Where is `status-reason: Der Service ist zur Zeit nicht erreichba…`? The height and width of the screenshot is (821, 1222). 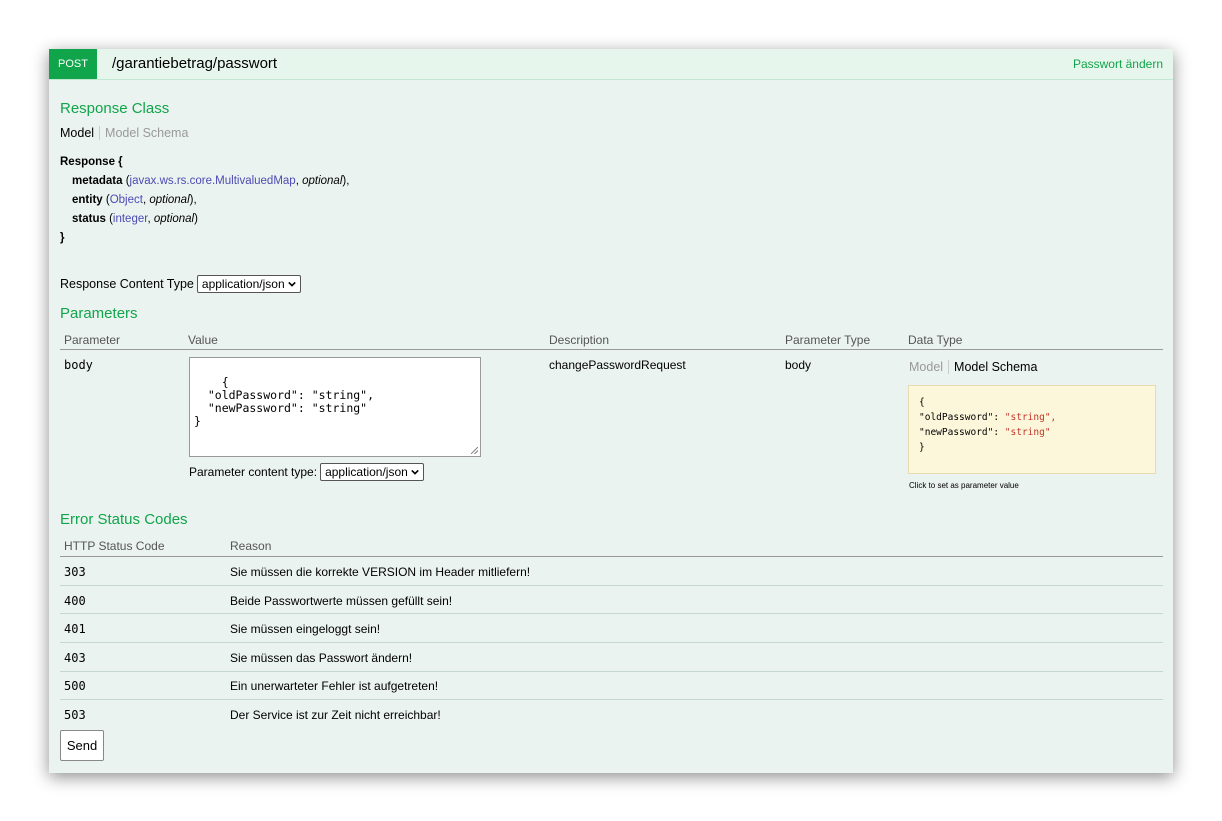 status-reason: Der Service ist zur Zeit nicht erreichba… is located at coordinates (335, 715).